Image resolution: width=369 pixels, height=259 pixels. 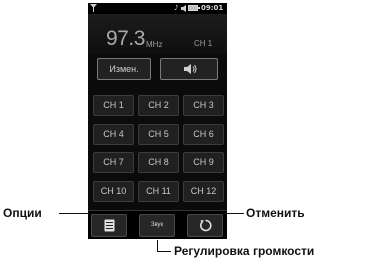 What do you see at coordinates (183, 8) in the screenshot?
I see `speaker-small-icon` at bounding box center [183, 8].